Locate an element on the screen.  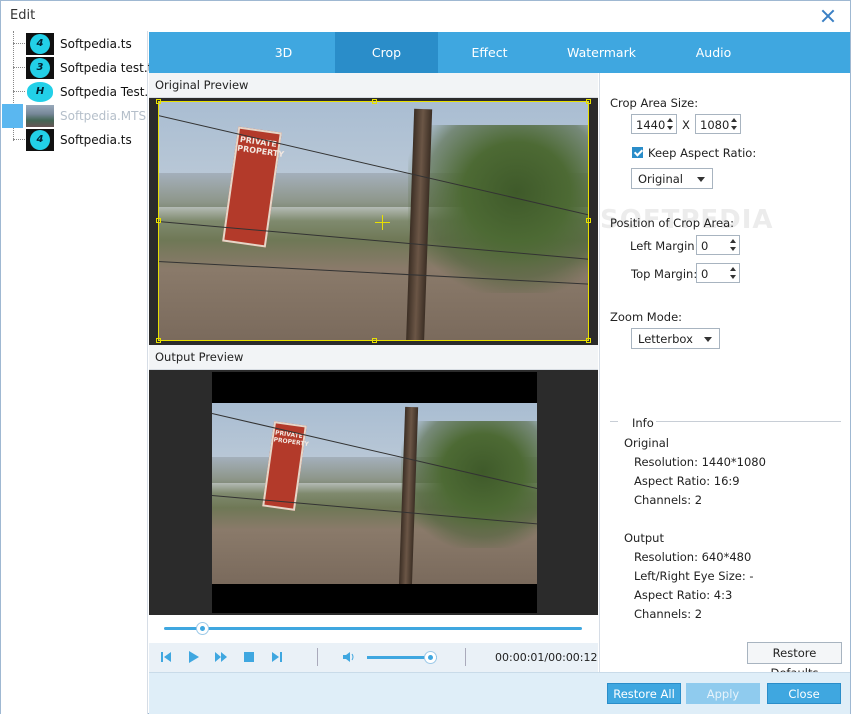
skip-forward-icon is located at coordinates (277, 657).